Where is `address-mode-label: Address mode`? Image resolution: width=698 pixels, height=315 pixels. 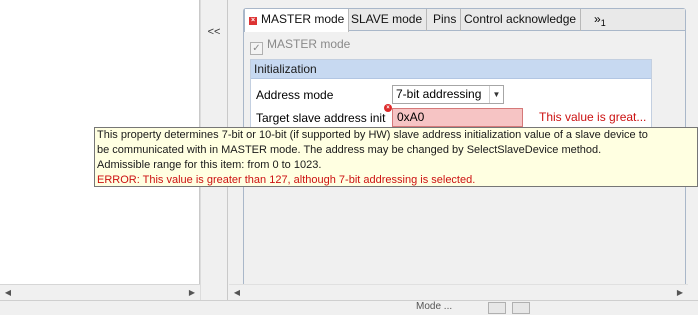 address-mode-label: Address mode is located at coordinates (295, 95).